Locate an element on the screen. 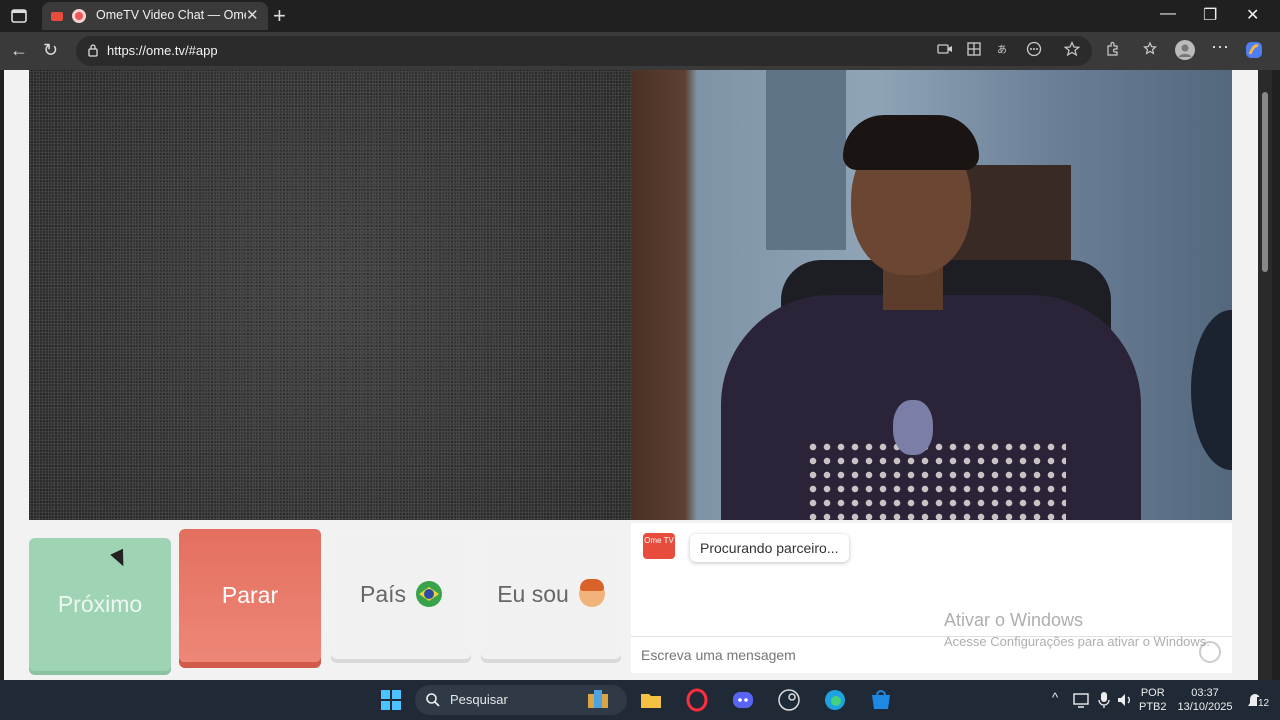 The image size is (1280, 720). svg-text: あ is located at coordinates (1002, 50).